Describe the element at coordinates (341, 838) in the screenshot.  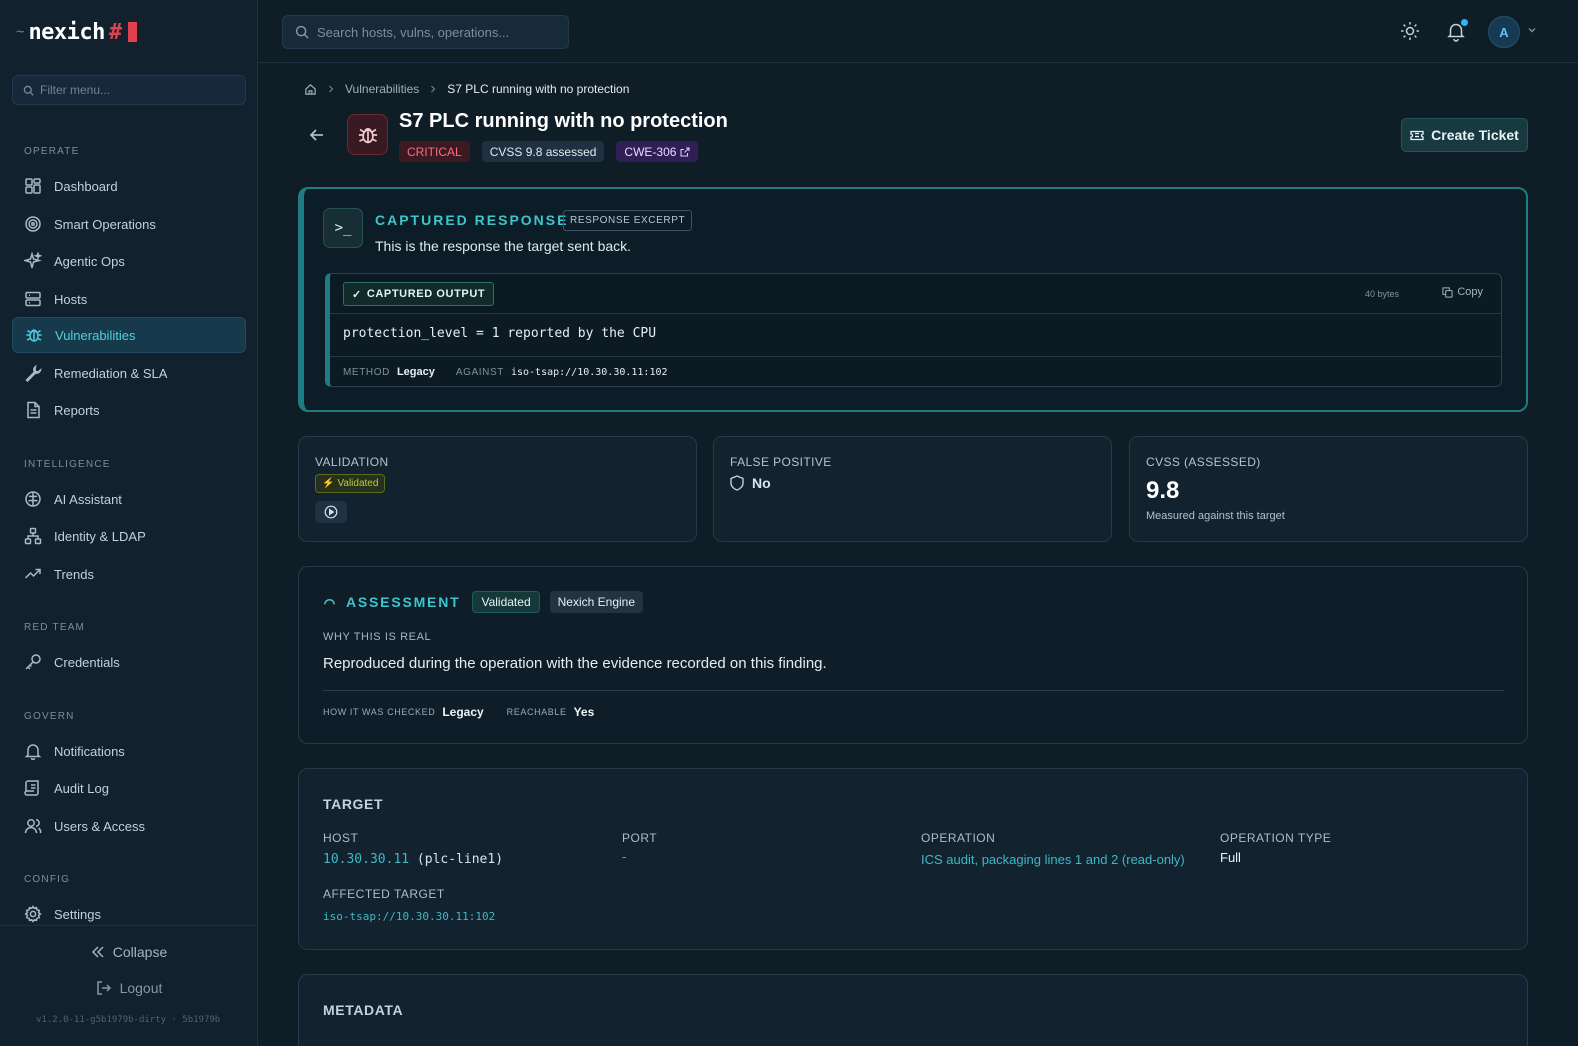
I see `host-label: HOST` at that location.